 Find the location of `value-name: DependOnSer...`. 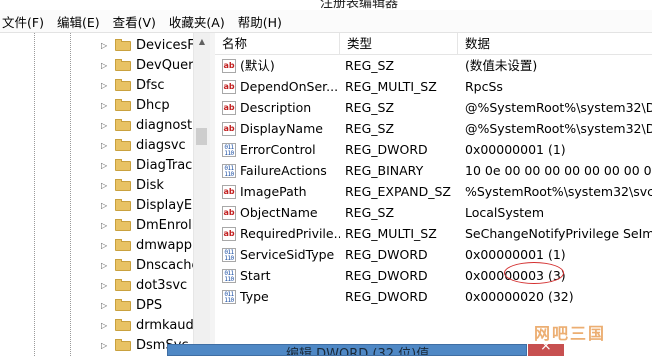

value-name: DependOnSer... is located at coordinates (289, 86).